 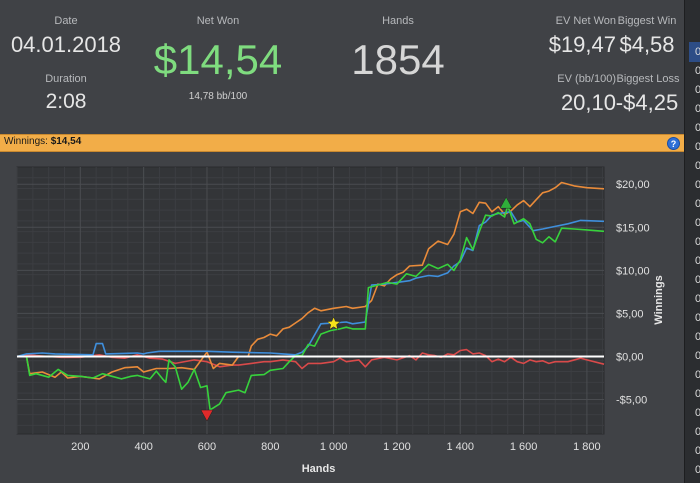 I want to click on biggest-loss-label: Biggest Loss, so click(x=648, y=79).